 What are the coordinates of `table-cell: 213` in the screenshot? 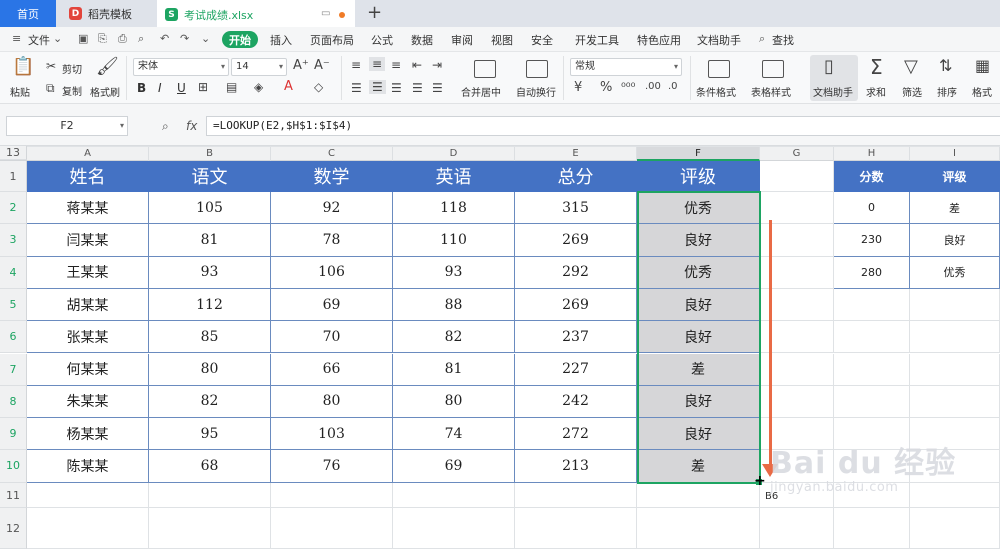 It's located at (576, 466).